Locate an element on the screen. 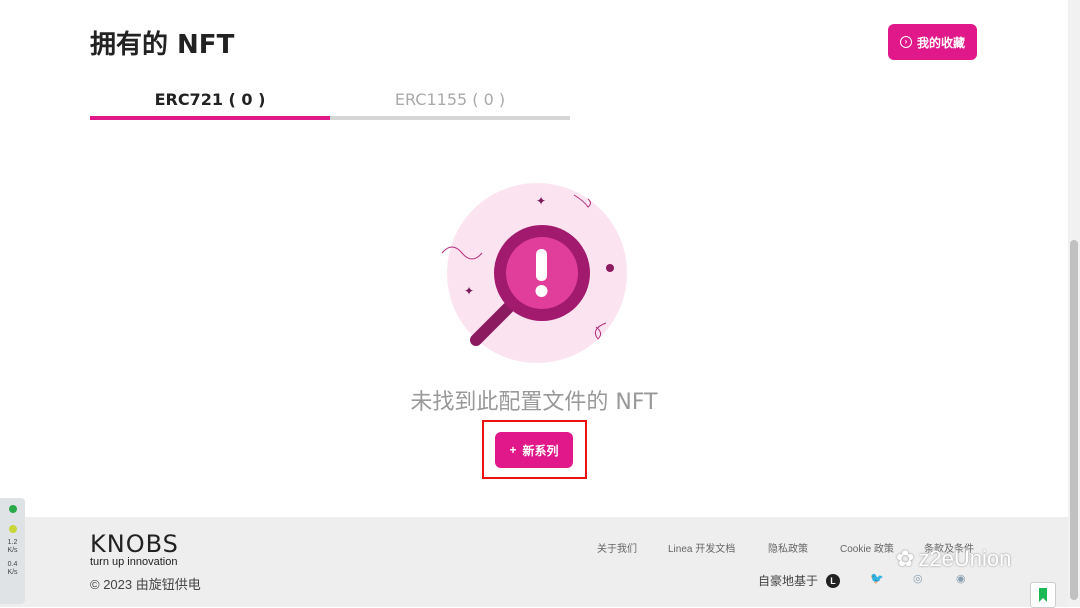 Image resolution: width=1080 pixels, height=608 pixels. arrow-circle-icon: › is located at coordinates (905, 42).